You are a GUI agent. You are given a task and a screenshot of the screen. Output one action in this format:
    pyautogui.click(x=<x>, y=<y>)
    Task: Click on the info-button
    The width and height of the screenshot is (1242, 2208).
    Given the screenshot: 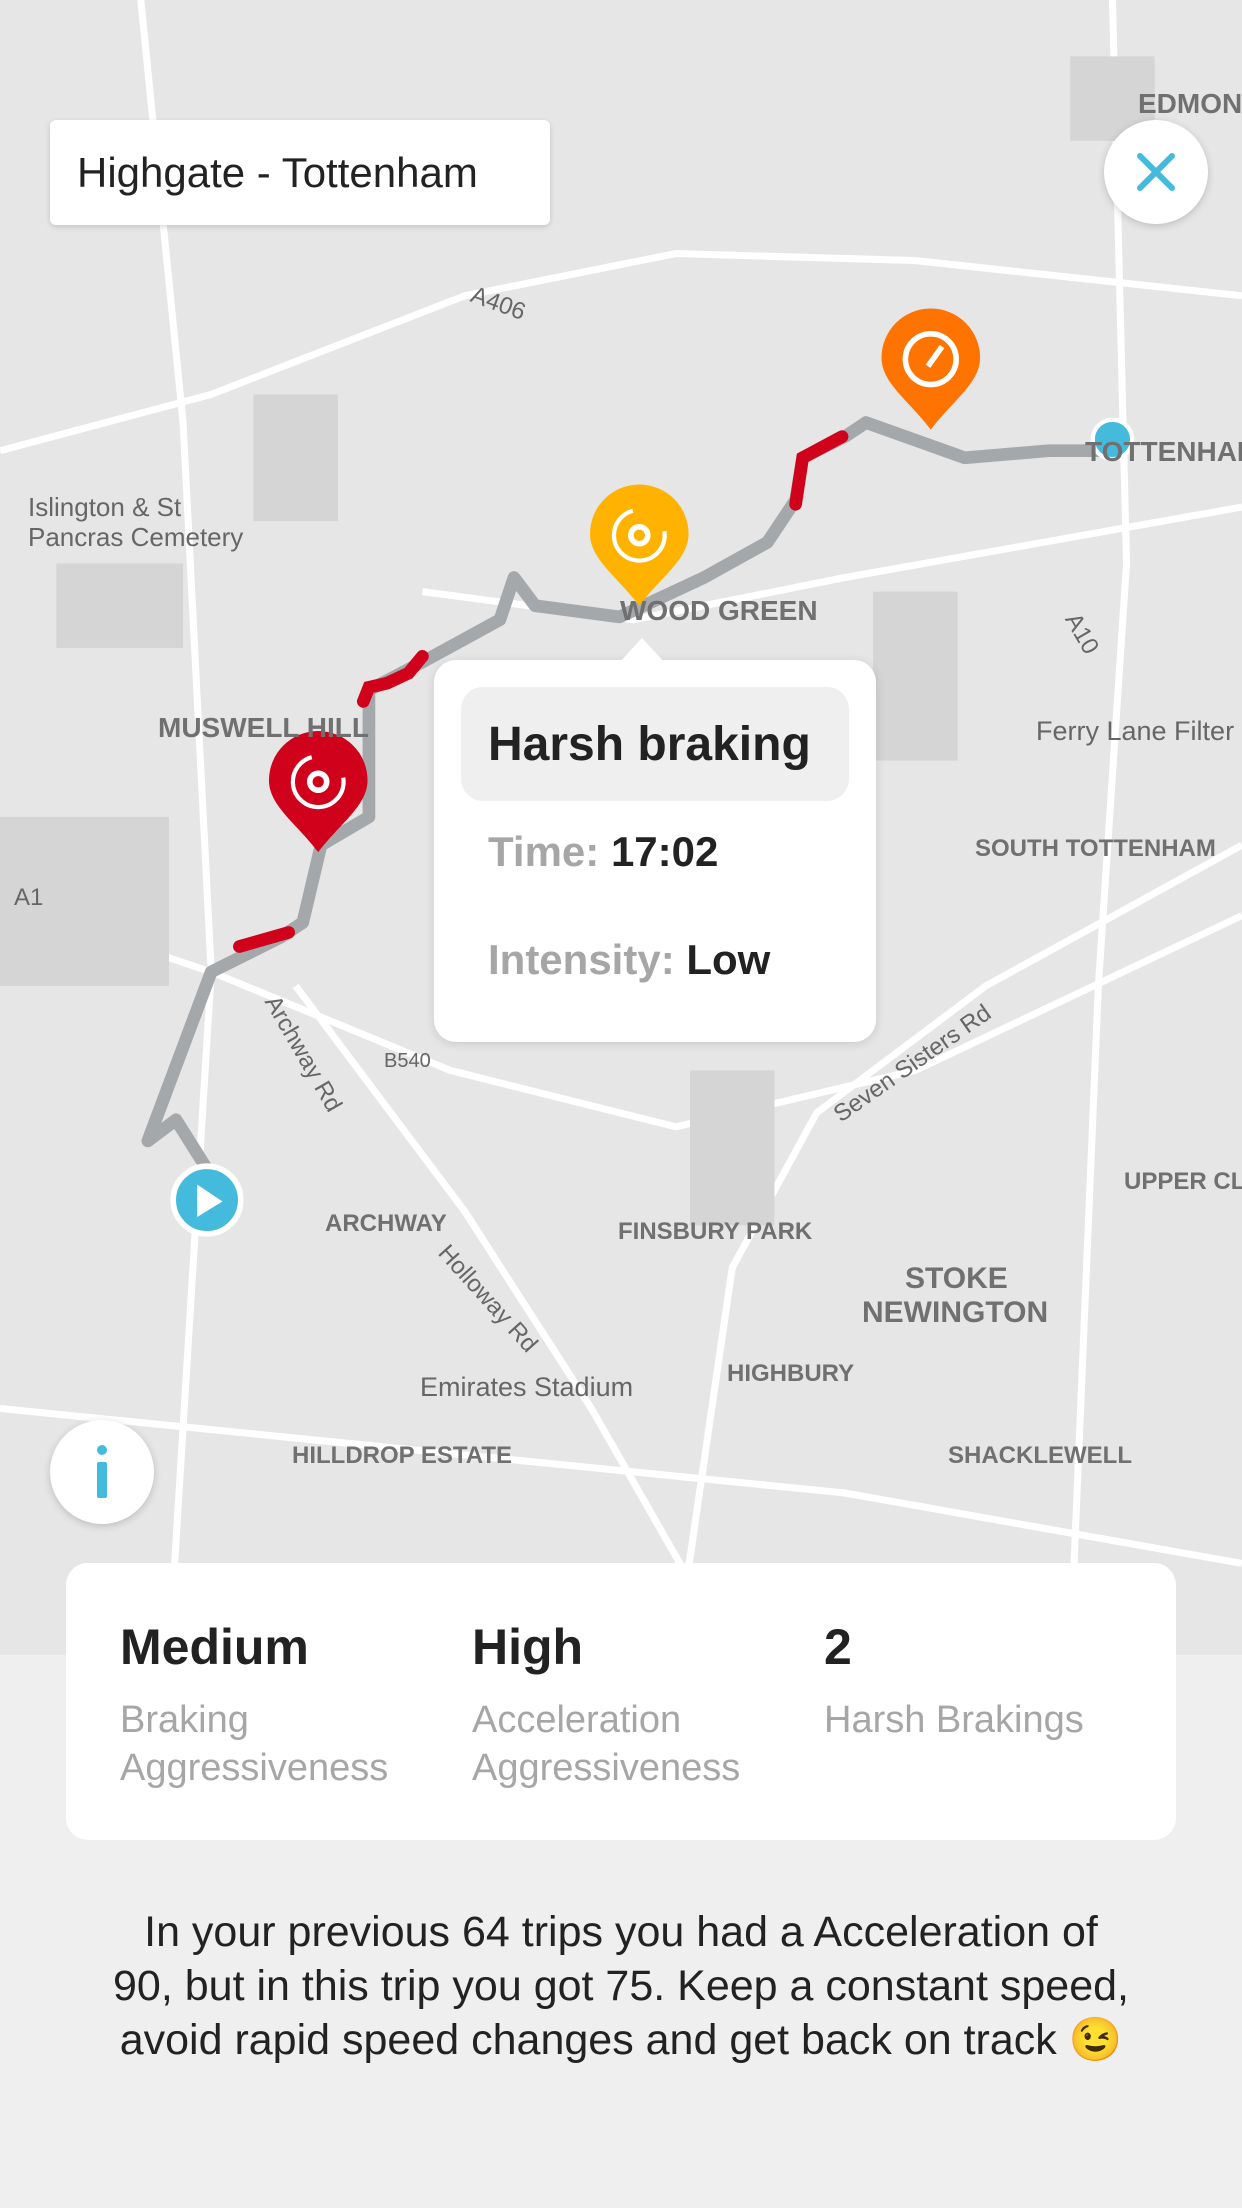 What is the action you would take?
    pyautogui.click(x=102, y=1472)
    